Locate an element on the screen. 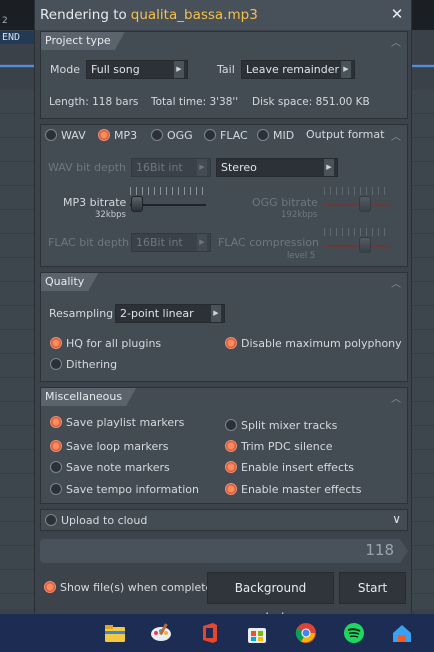  mp3-bitrate-label: MP3 bitrate is located at coordinates (95, 202).